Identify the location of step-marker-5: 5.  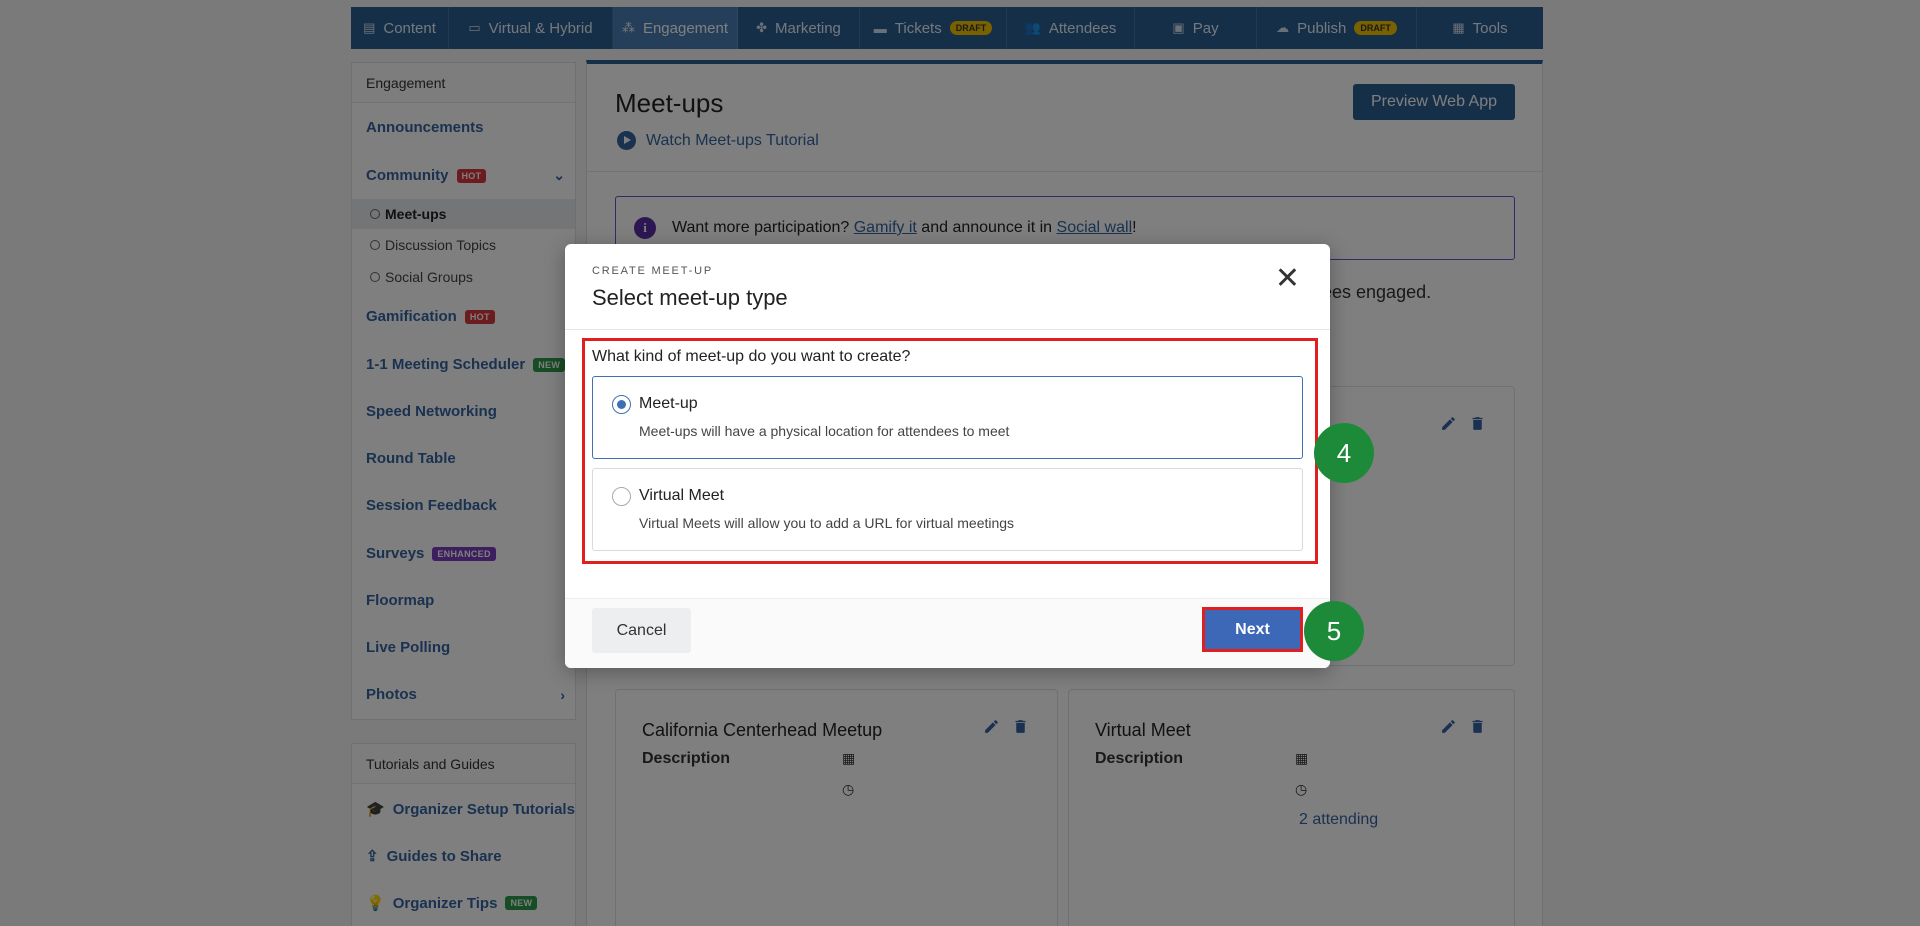
(1334, 631).